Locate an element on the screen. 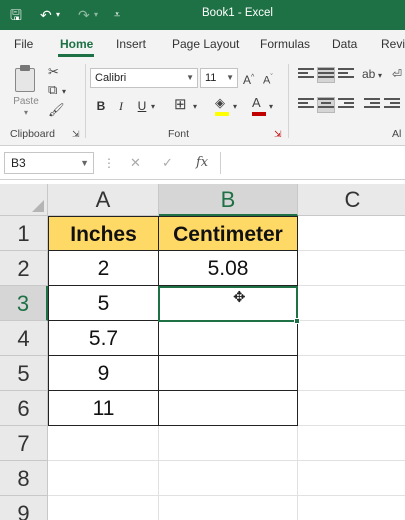  cell-b4 is located at coordinates (228, 338).